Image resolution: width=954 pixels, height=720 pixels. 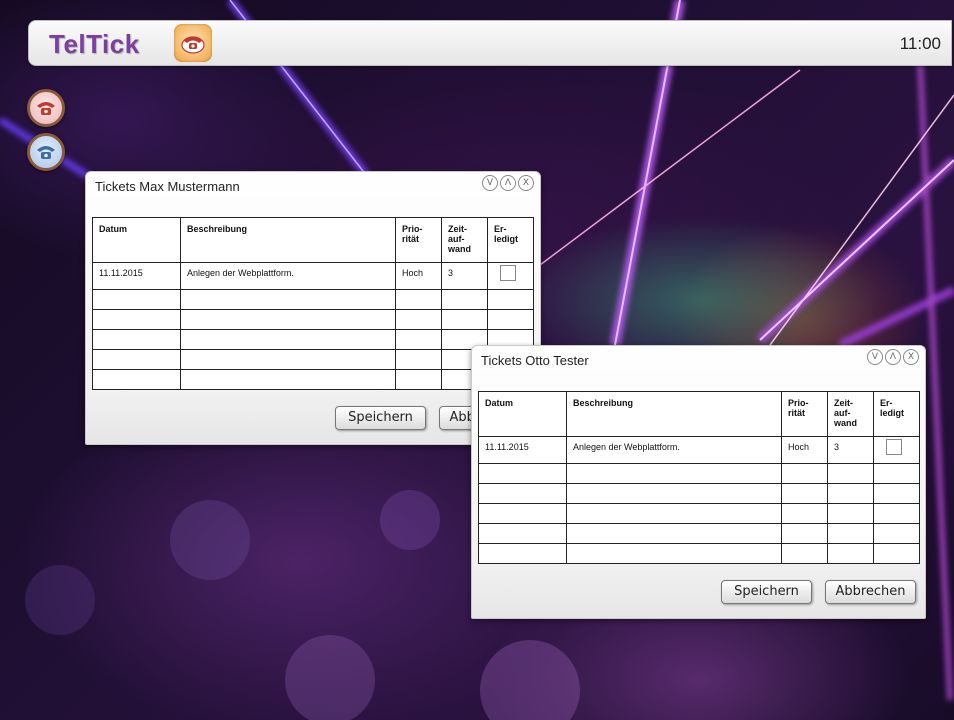 I want to click on clock: 11:00, so click(x=920, y=43).